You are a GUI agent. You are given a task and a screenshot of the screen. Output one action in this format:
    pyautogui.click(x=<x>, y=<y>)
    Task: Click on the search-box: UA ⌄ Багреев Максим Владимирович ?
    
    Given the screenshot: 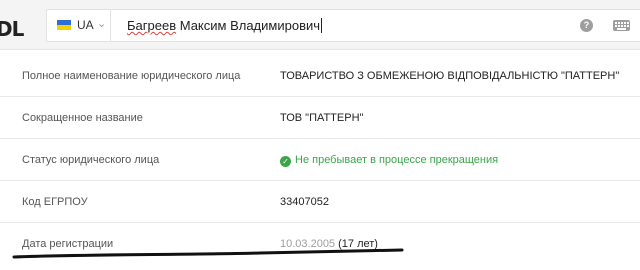 What is the action you would take?
    pyautogui.click(x=343, y=25)
    